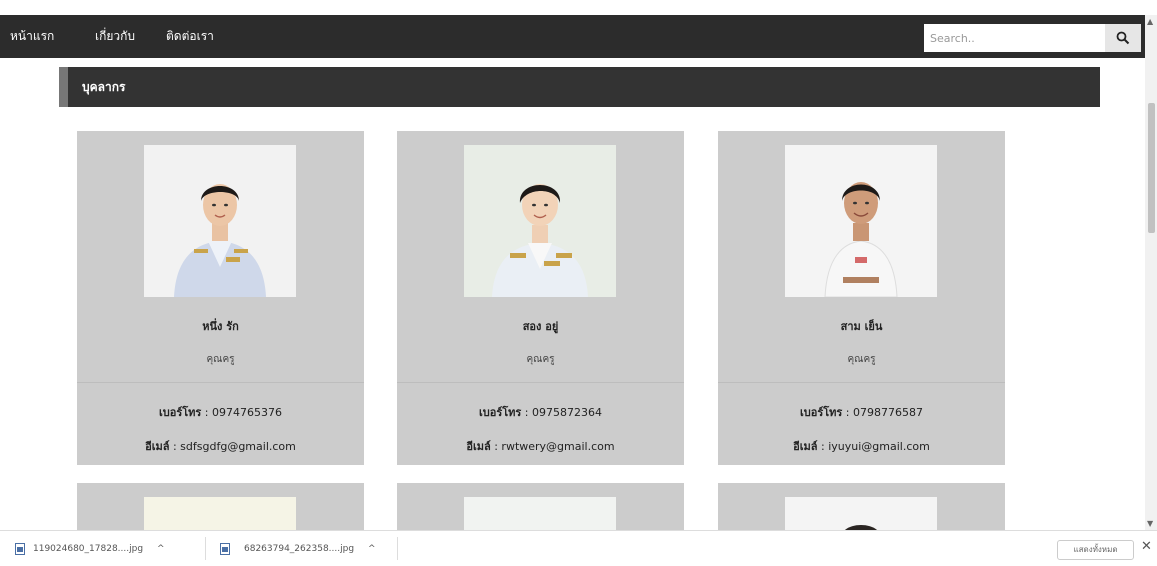 The width and height of the screenshot is (1157, 566). I want to click on search-input, so click(1014, 38).